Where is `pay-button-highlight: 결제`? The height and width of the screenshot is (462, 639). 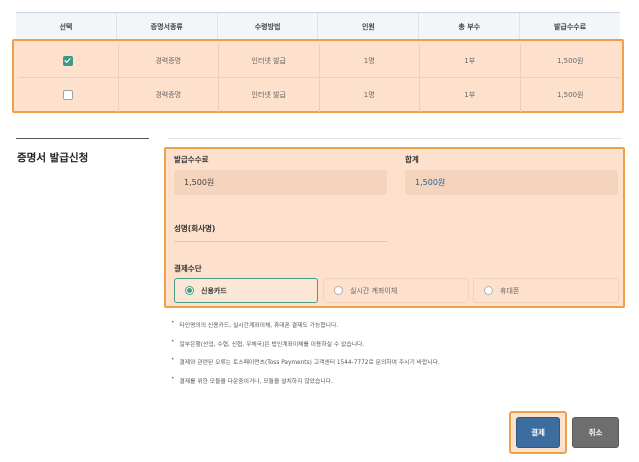 pay-button-highlight: 결제 is located at coordinates (538, 432).